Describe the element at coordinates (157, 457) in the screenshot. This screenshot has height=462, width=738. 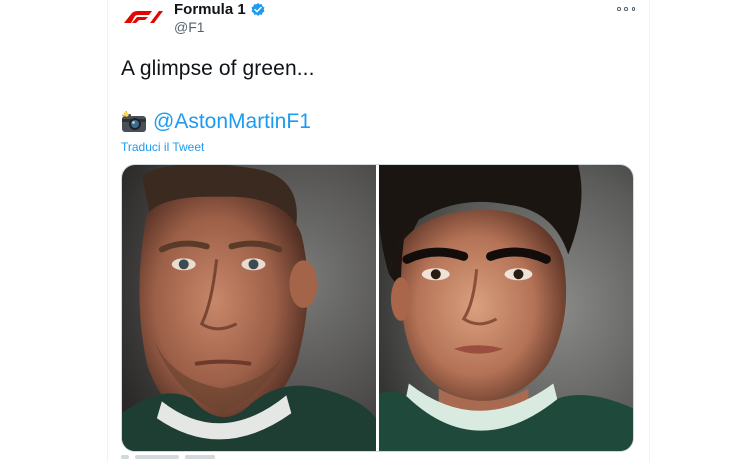
I see `footer-text-partial` at that location.